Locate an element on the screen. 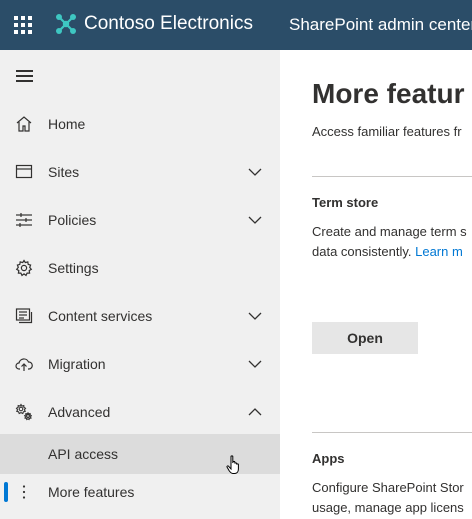 The height and width of the screenshot is (519, 472). apps-description-line1: Configure SharePoint Stor is located at coordinates (388, 487).